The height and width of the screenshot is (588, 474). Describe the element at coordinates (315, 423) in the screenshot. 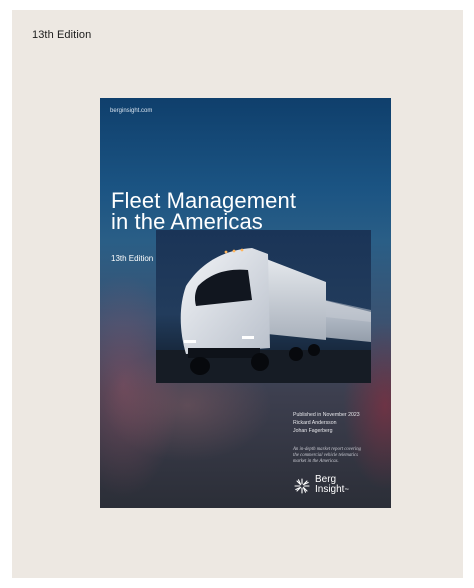

I see `author-1: Rickard Andersson` at that location.